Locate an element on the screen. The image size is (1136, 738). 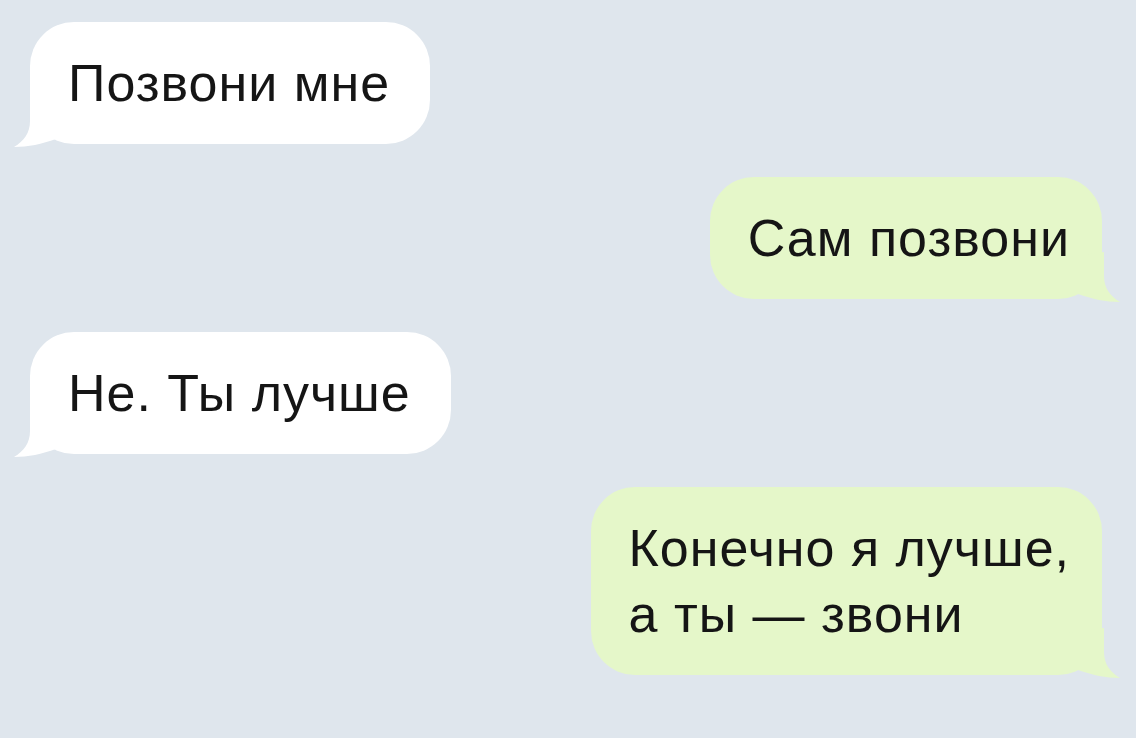
message-bubble: Сам позвони is located at coordinates (914, 239).